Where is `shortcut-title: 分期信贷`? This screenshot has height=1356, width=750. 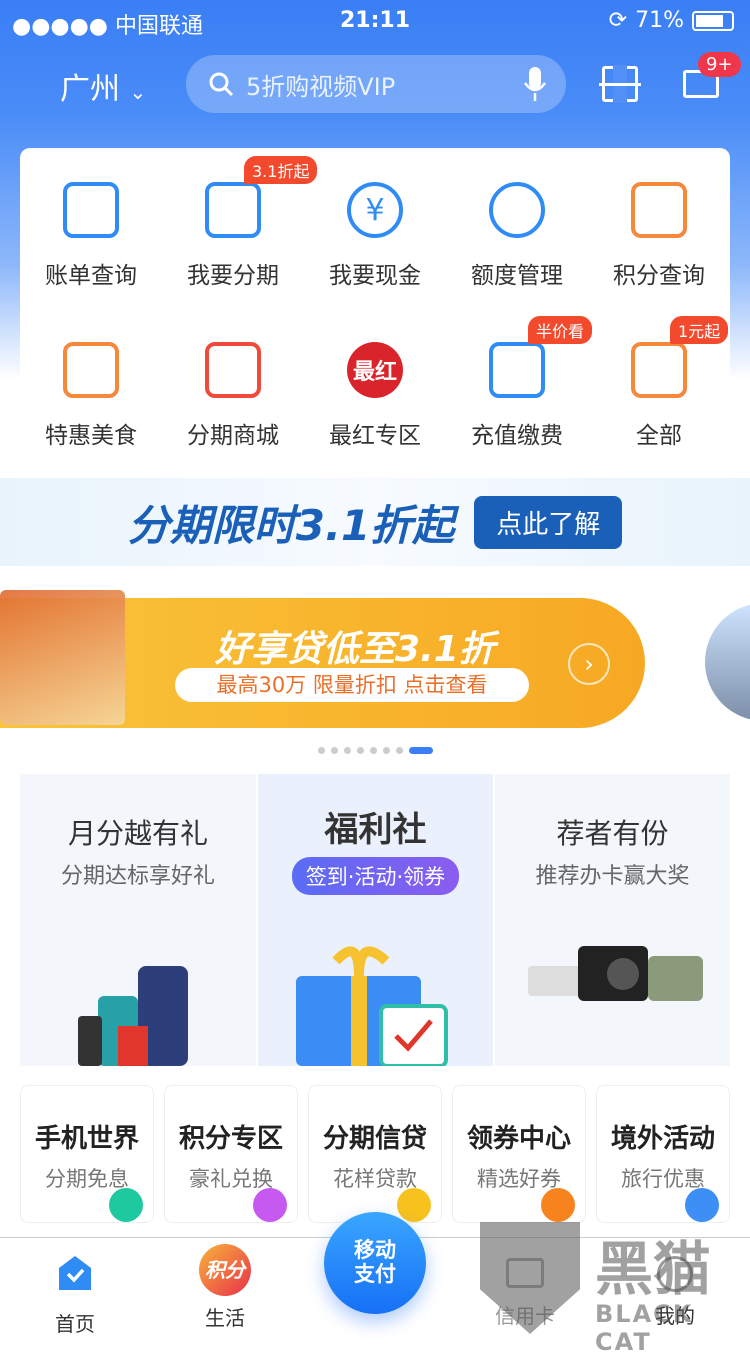 shortcut-title: 分期信贷 is located at coordinates (374, 1139).